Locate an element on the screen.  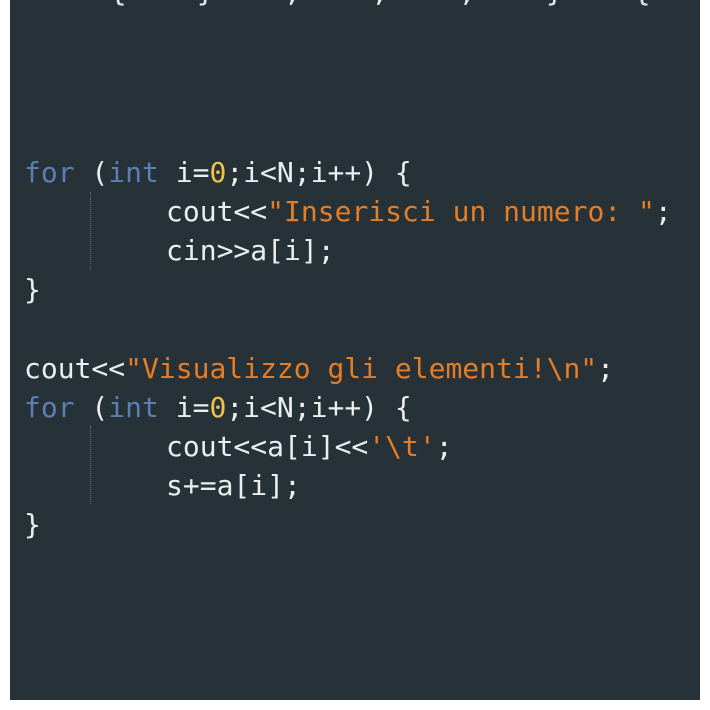
code-line-cin1: cin>>a[i]; is located at coordinates (348, 250).